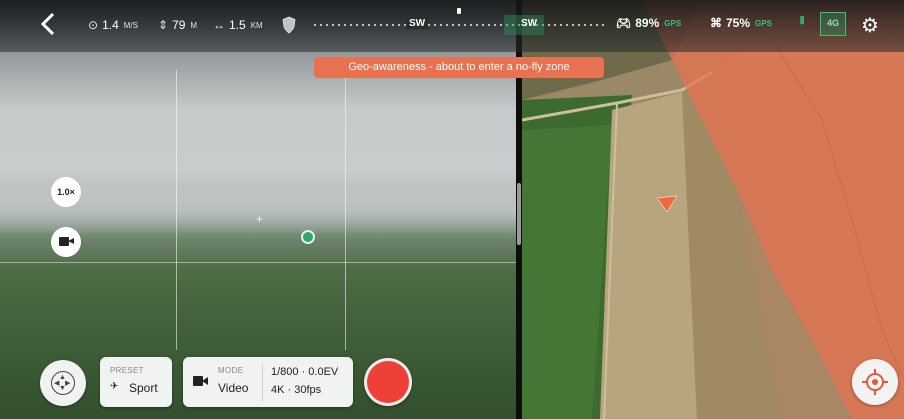 The height and width of the screenshot is (419, 904). What do you see at coordinates (63, 383) in the screenshot?
I see `joystick-button: ▲ ▼ ◀ ▶` at bounding box center [63, 383].